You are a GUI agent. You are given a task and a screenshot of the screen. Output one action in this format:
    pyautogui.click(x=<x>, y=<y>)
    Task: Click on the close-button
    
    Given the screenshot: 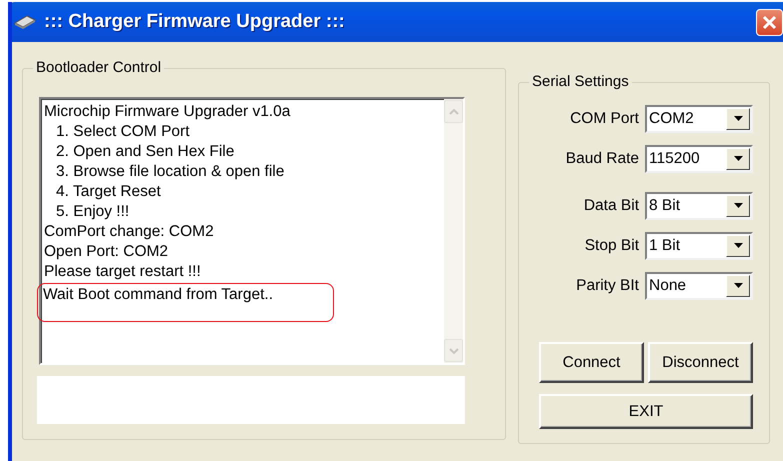 What is the action you would take?
    pyautogui.click(x=769, y=22)
    